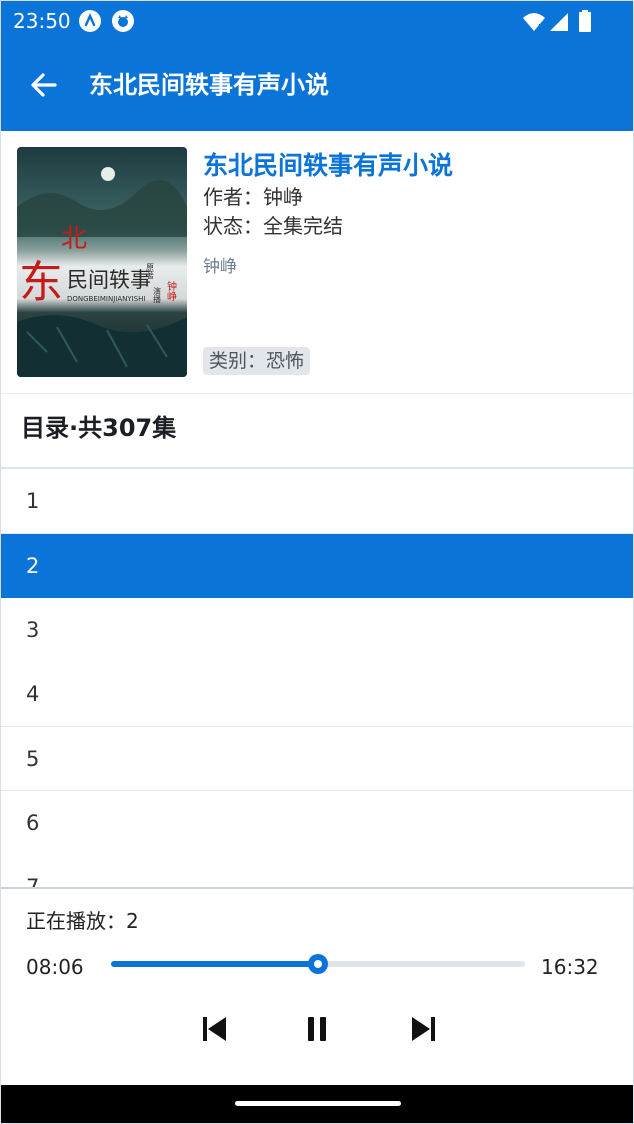 The width and height of the screenshot is (634, 1124). Describe the element at coordinates (317, 823) in the screenshot. I see `episode-row: 6` at that location.